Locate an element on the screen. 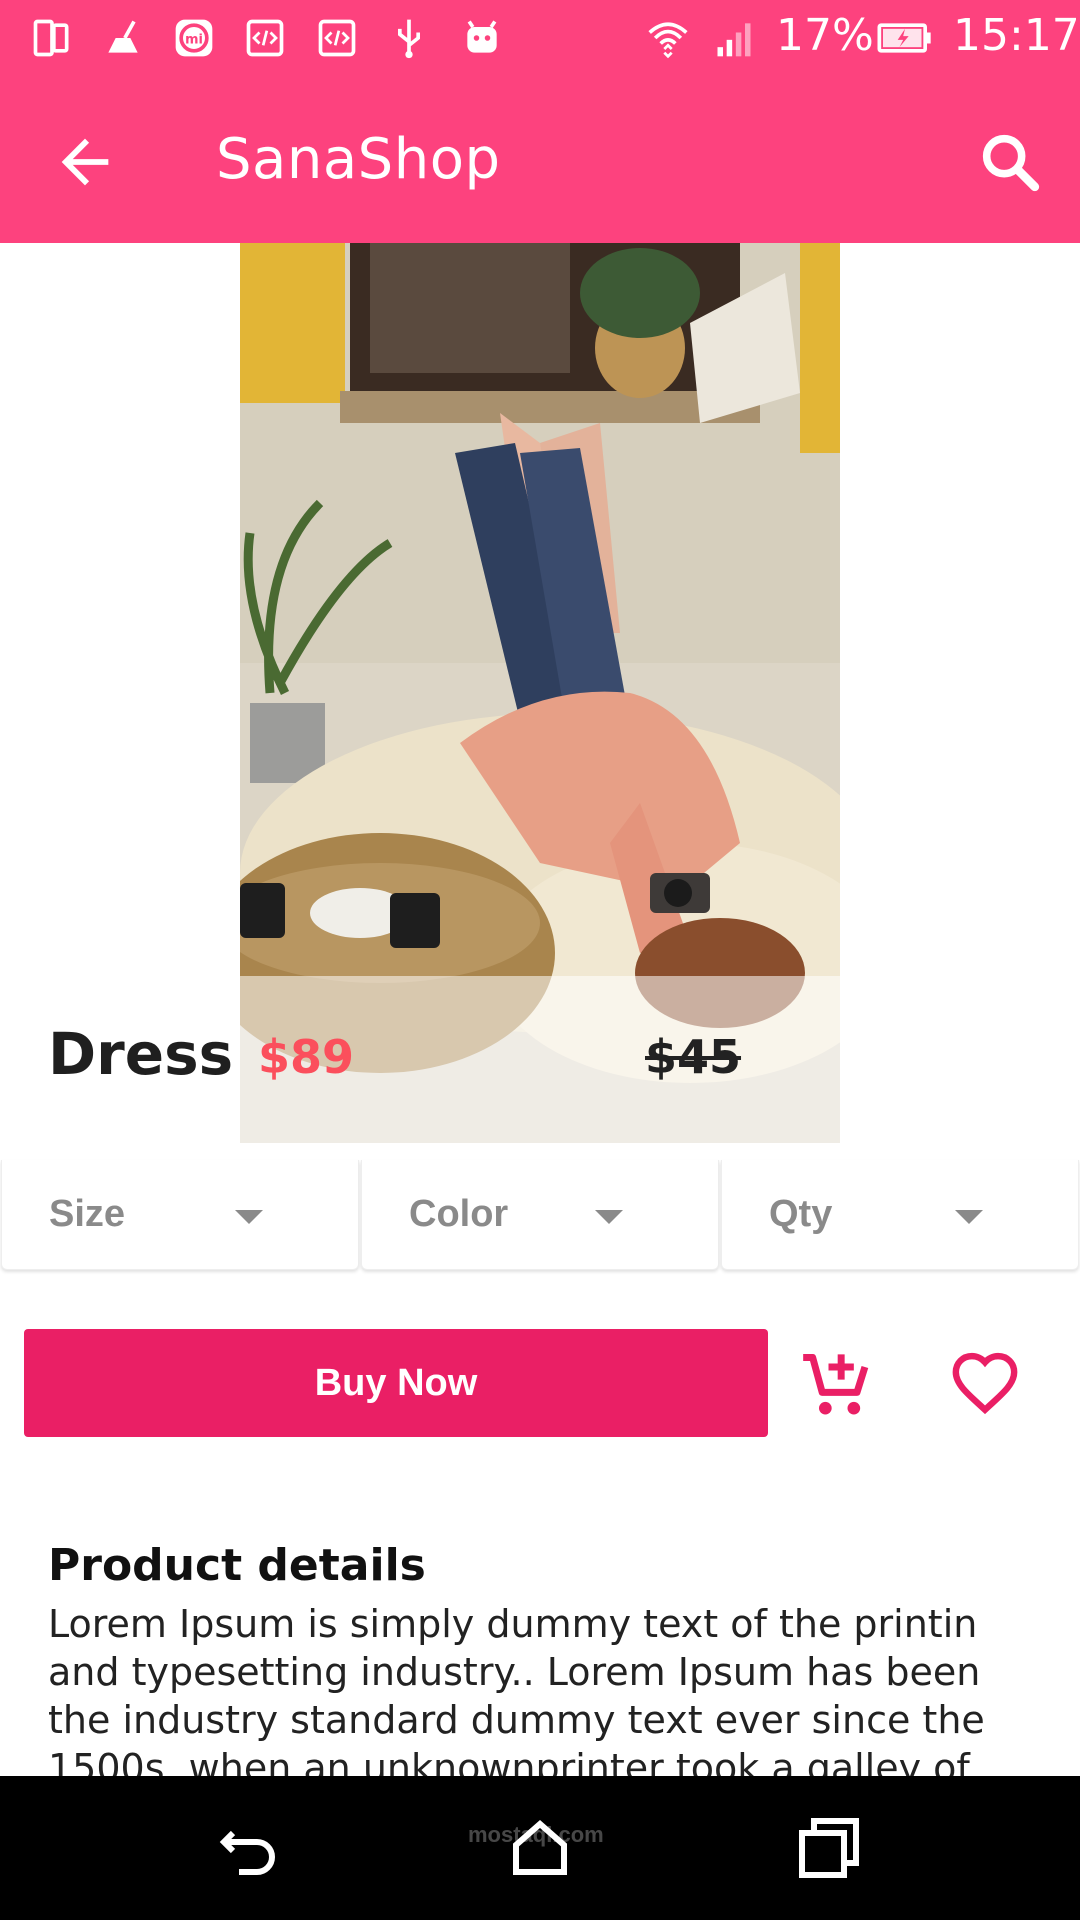 The image size is (1080, 1920). mi-icon: mi is located at coordinates (194, 38).